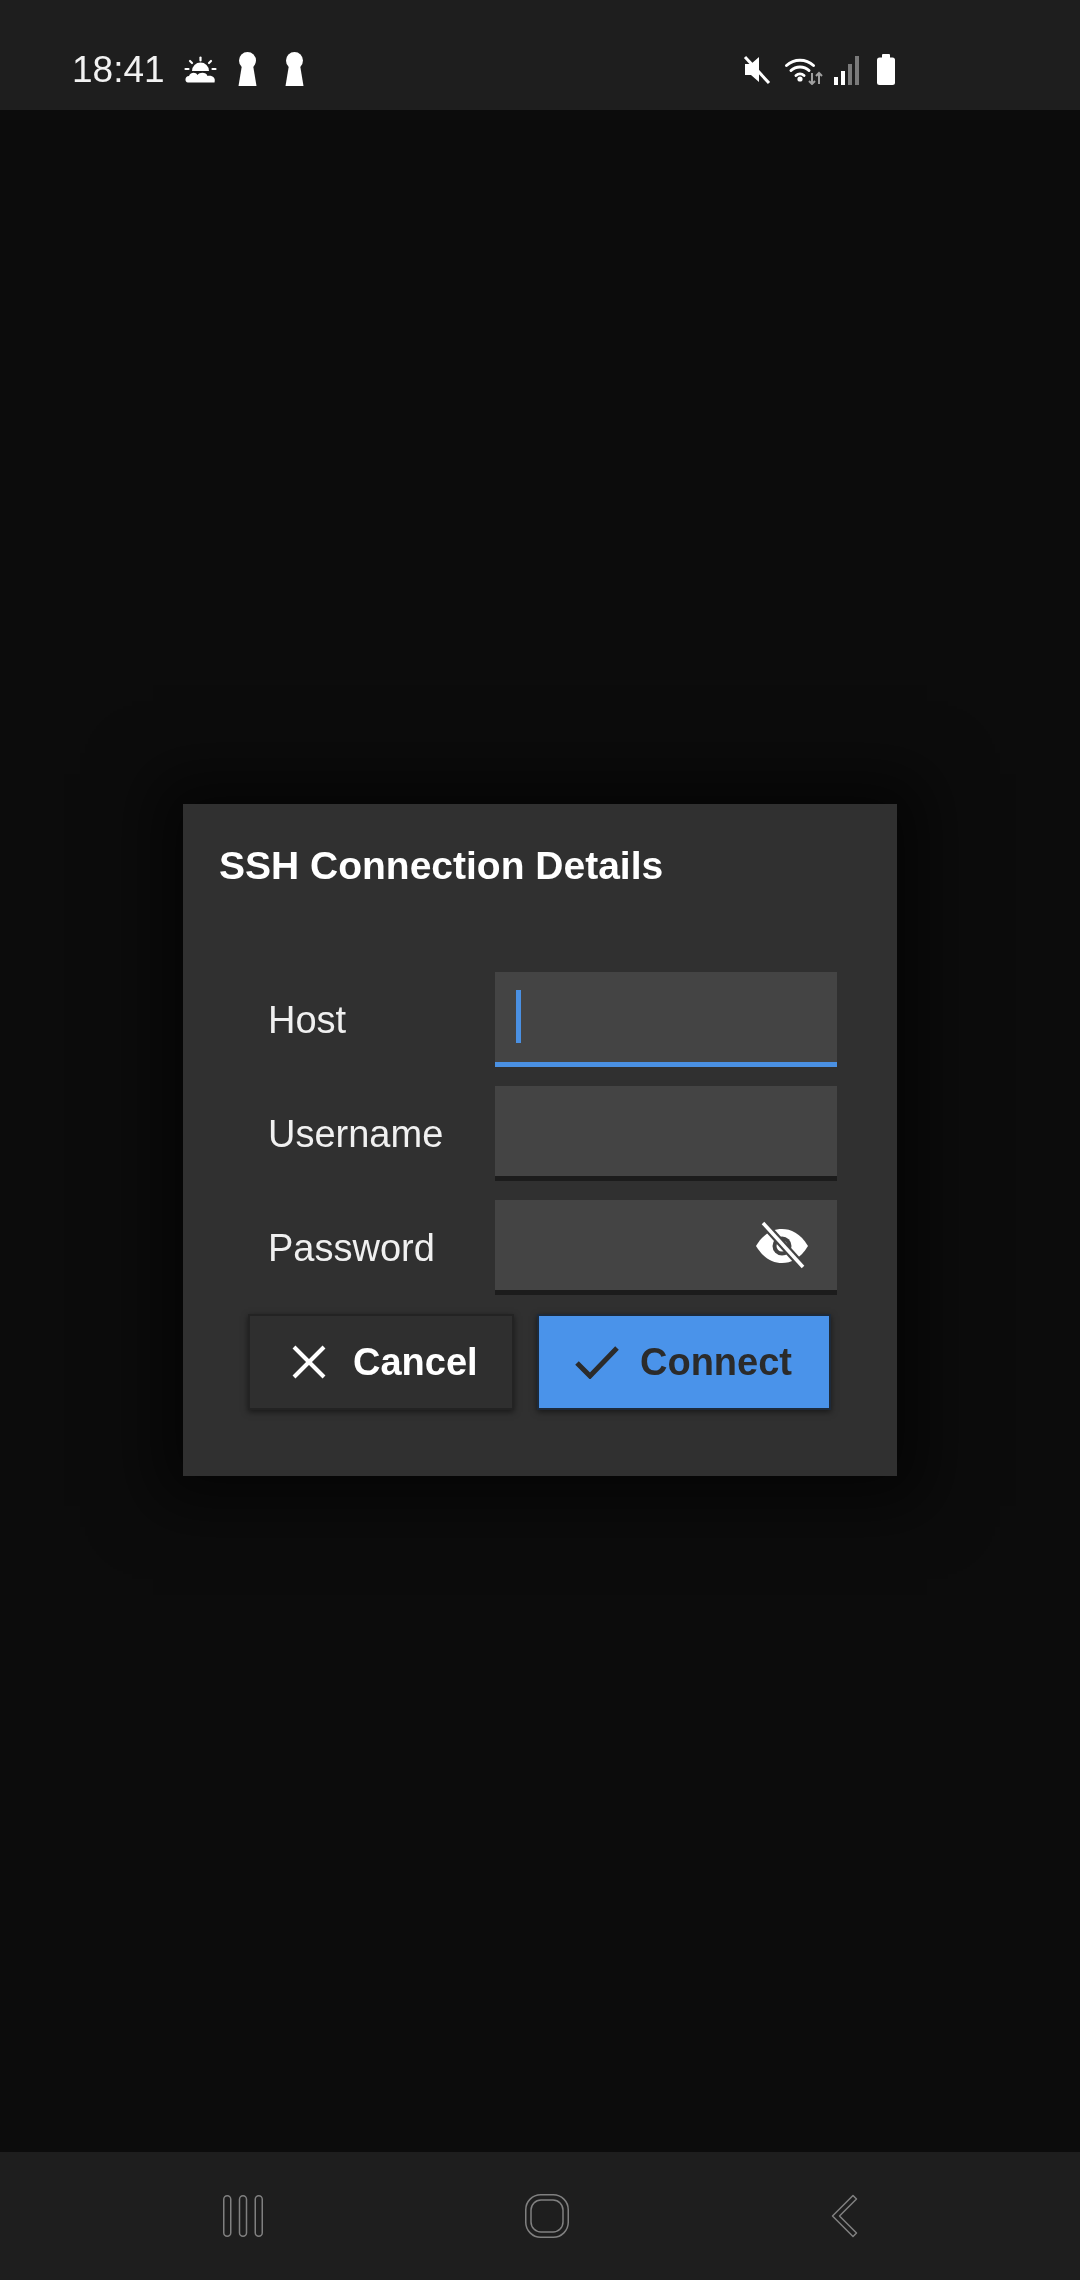 The height and width of the screenshot is (2280, 1080). Describe the element at coordinates (200, 69) in the screenshot. I see `weather-icon` at that location.